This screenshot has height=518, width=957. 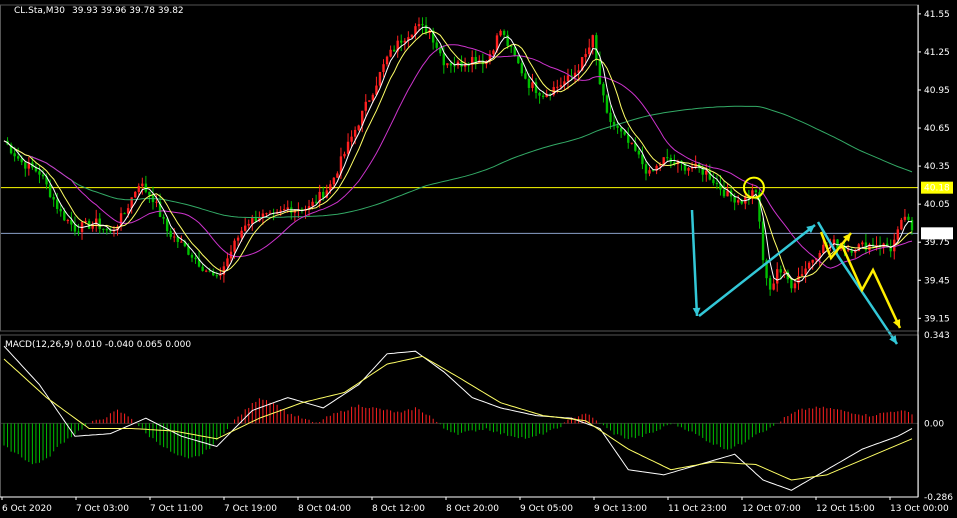 What do you see at coordinates (937, 234) in the screenshot?
I see `current-price-tag: 39.82` at bounding box center [937, 234].